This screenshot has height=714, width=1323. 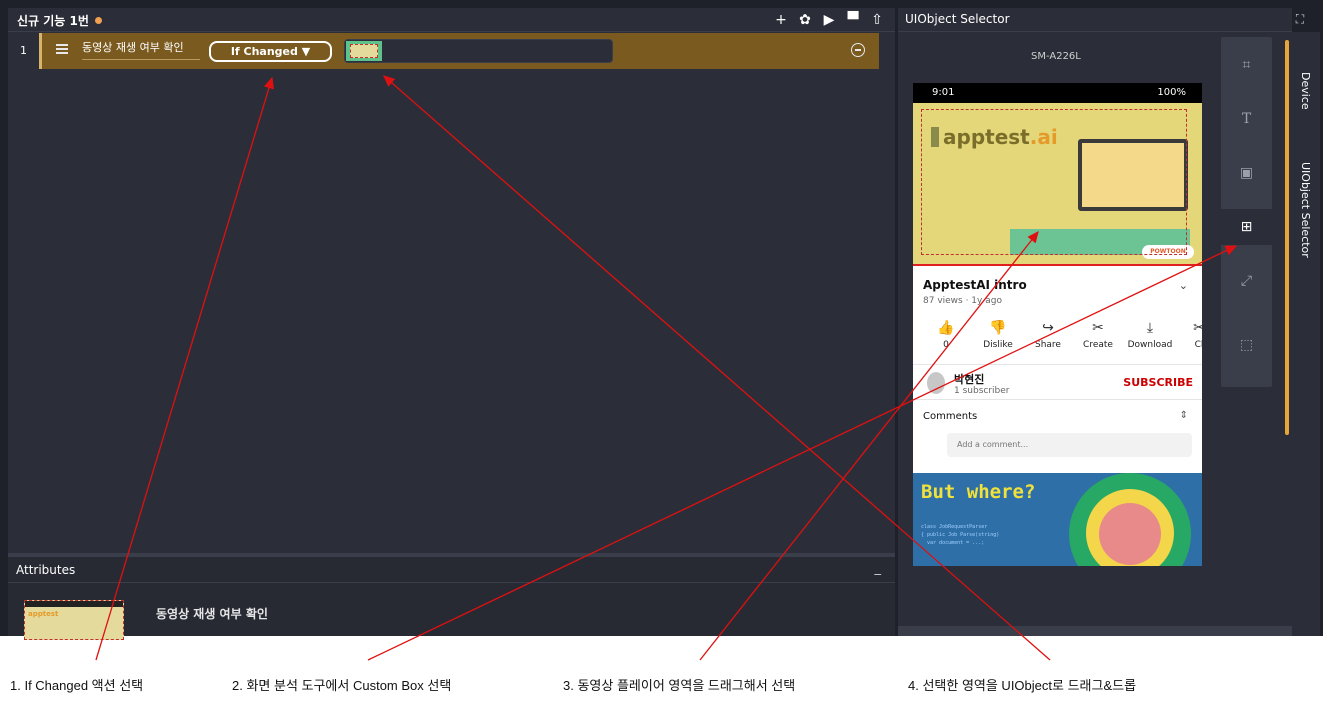 I want to click on step-row: 동영상 재생 여부 확인 If Changed ▼, so click(x=459, y=51).